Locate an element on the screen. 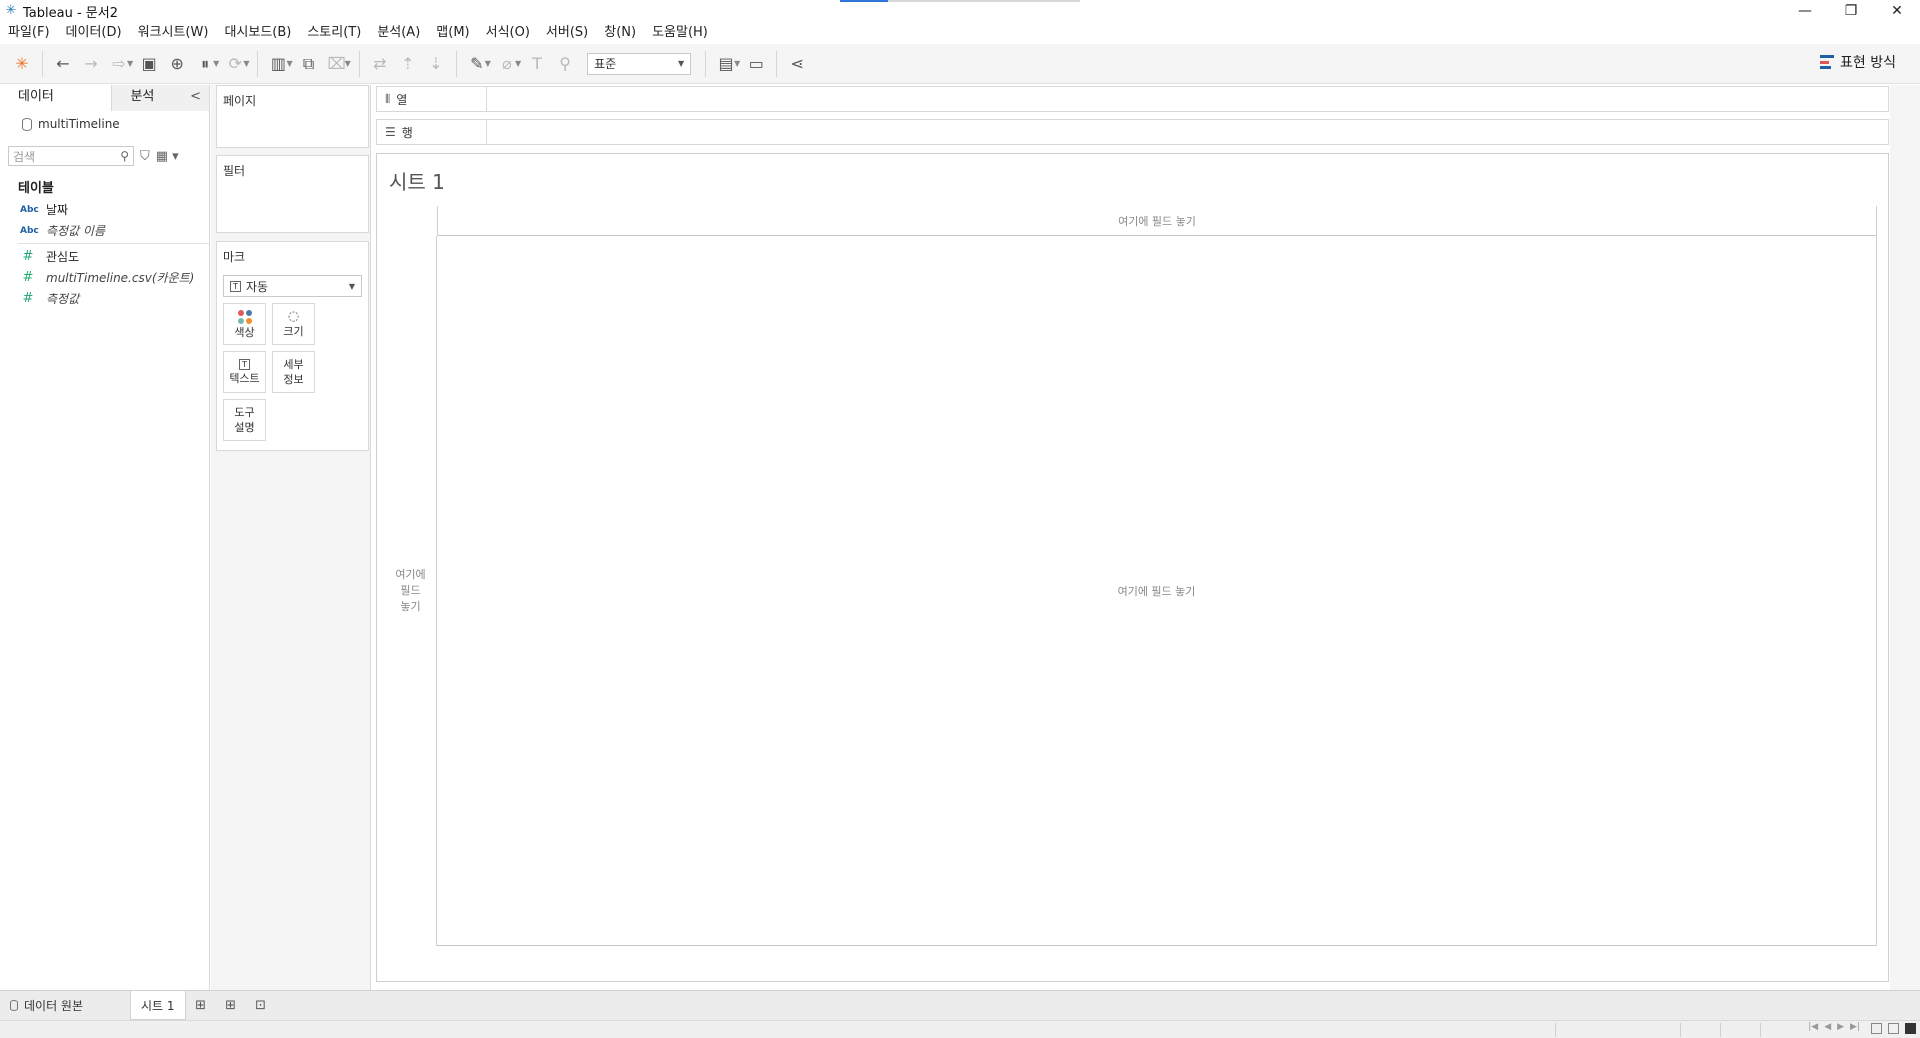 The image size is (1920, 1038). restore-button: ❐ is located at coordinates (1851, 11).